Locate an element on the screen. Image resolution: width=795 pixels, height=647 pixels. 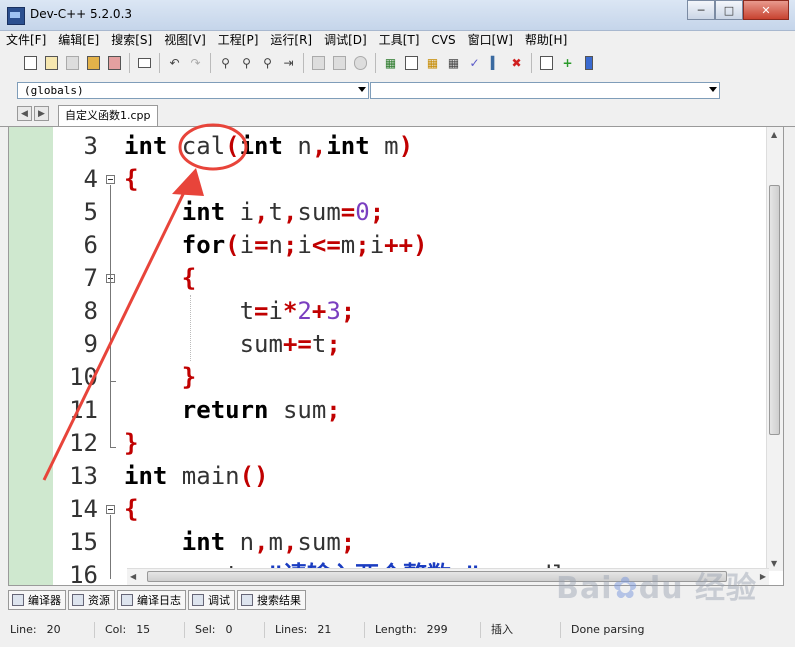
tab-search-results: 搜索结果 is located at coordinates (271, 600).